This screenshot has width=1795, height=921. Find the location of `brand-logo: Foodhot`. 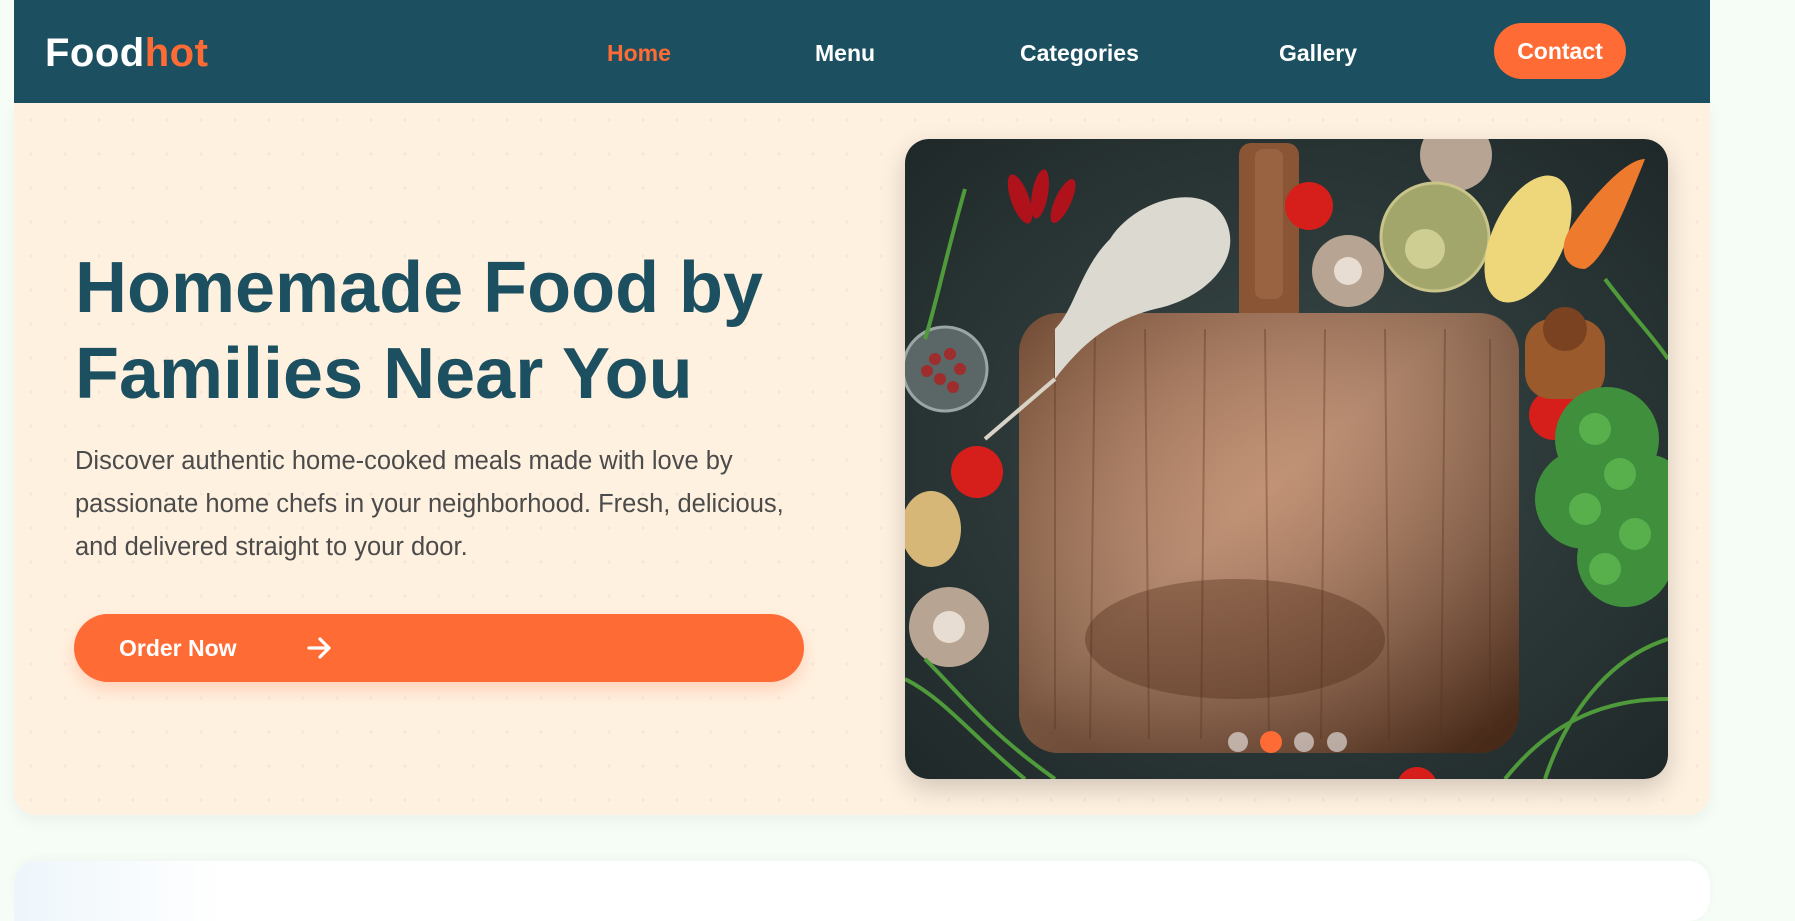

brand-logo: Foodhot is located at coordinates (126, 53).